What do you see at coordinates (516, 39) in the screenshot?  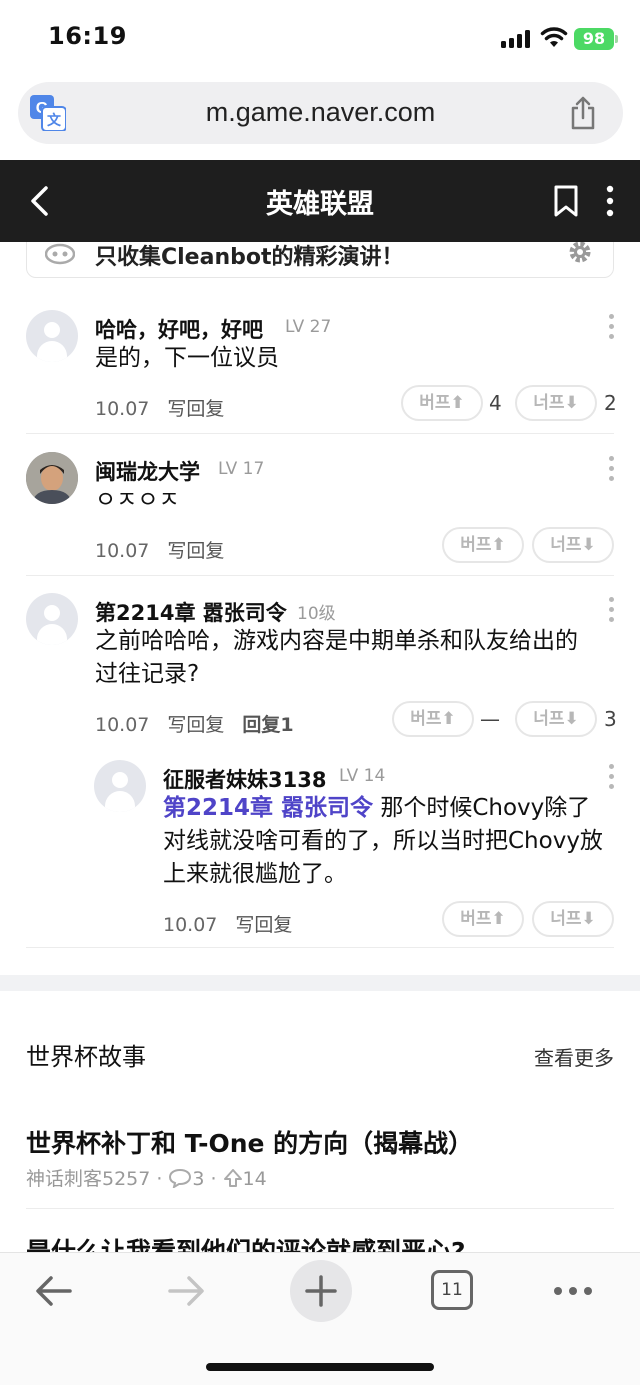 I see `cellular-signal-icon` at bounding box center [516, 39].